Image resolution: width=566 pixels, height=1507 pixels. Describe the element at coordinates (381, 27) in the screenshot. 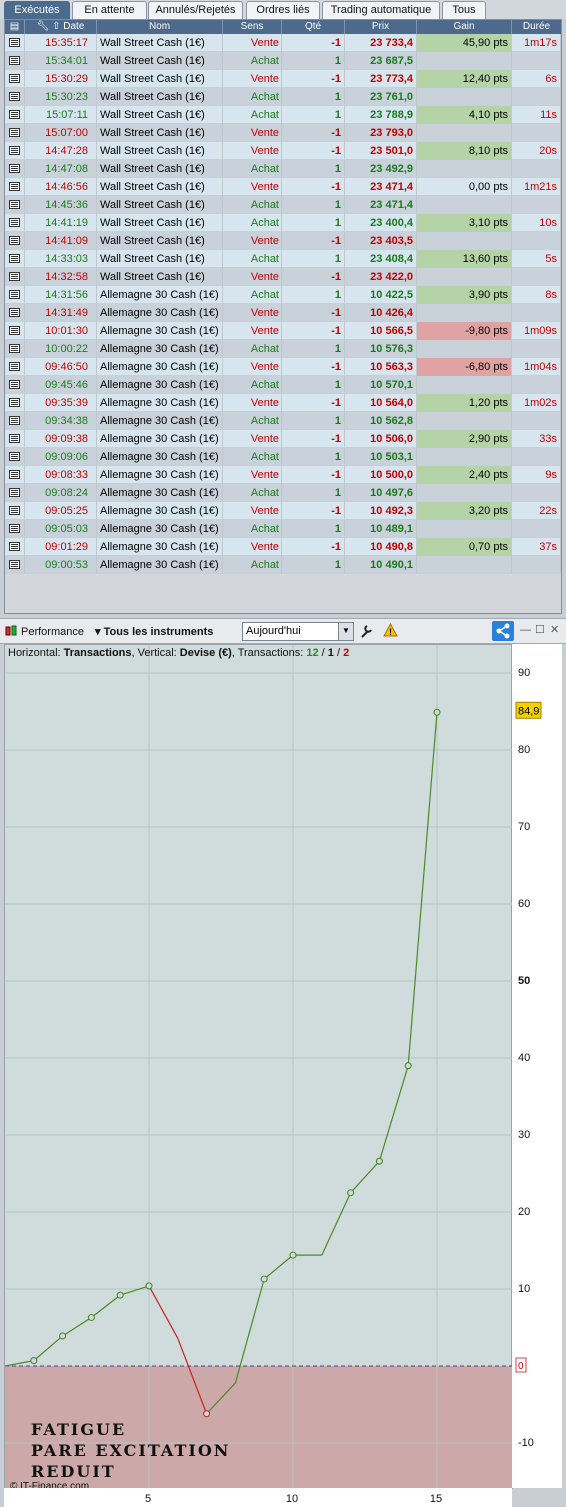

I see `column-prix: Prix` at that location.